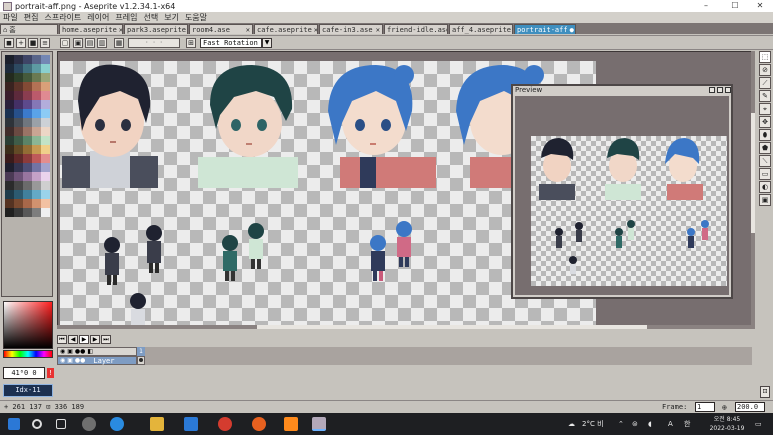  Describe the element at coordinates (319, 424) in the screenshot. I see `aseprite-taskbar-icon` at that location.